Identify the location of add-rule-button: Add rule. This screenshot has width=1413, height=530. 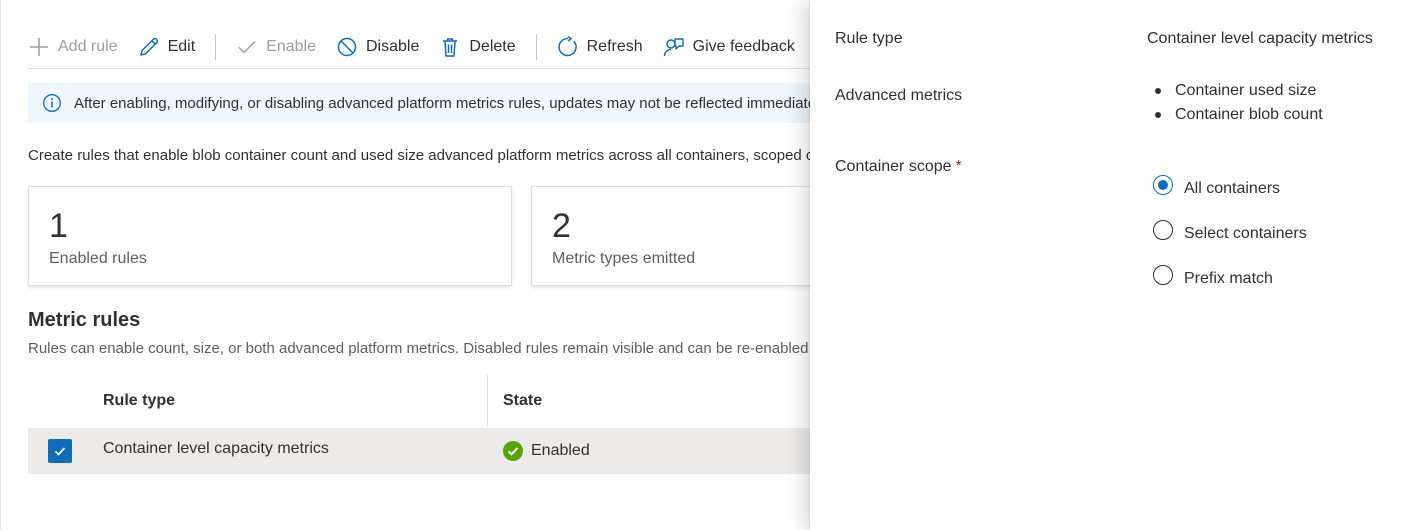
(73, 47).